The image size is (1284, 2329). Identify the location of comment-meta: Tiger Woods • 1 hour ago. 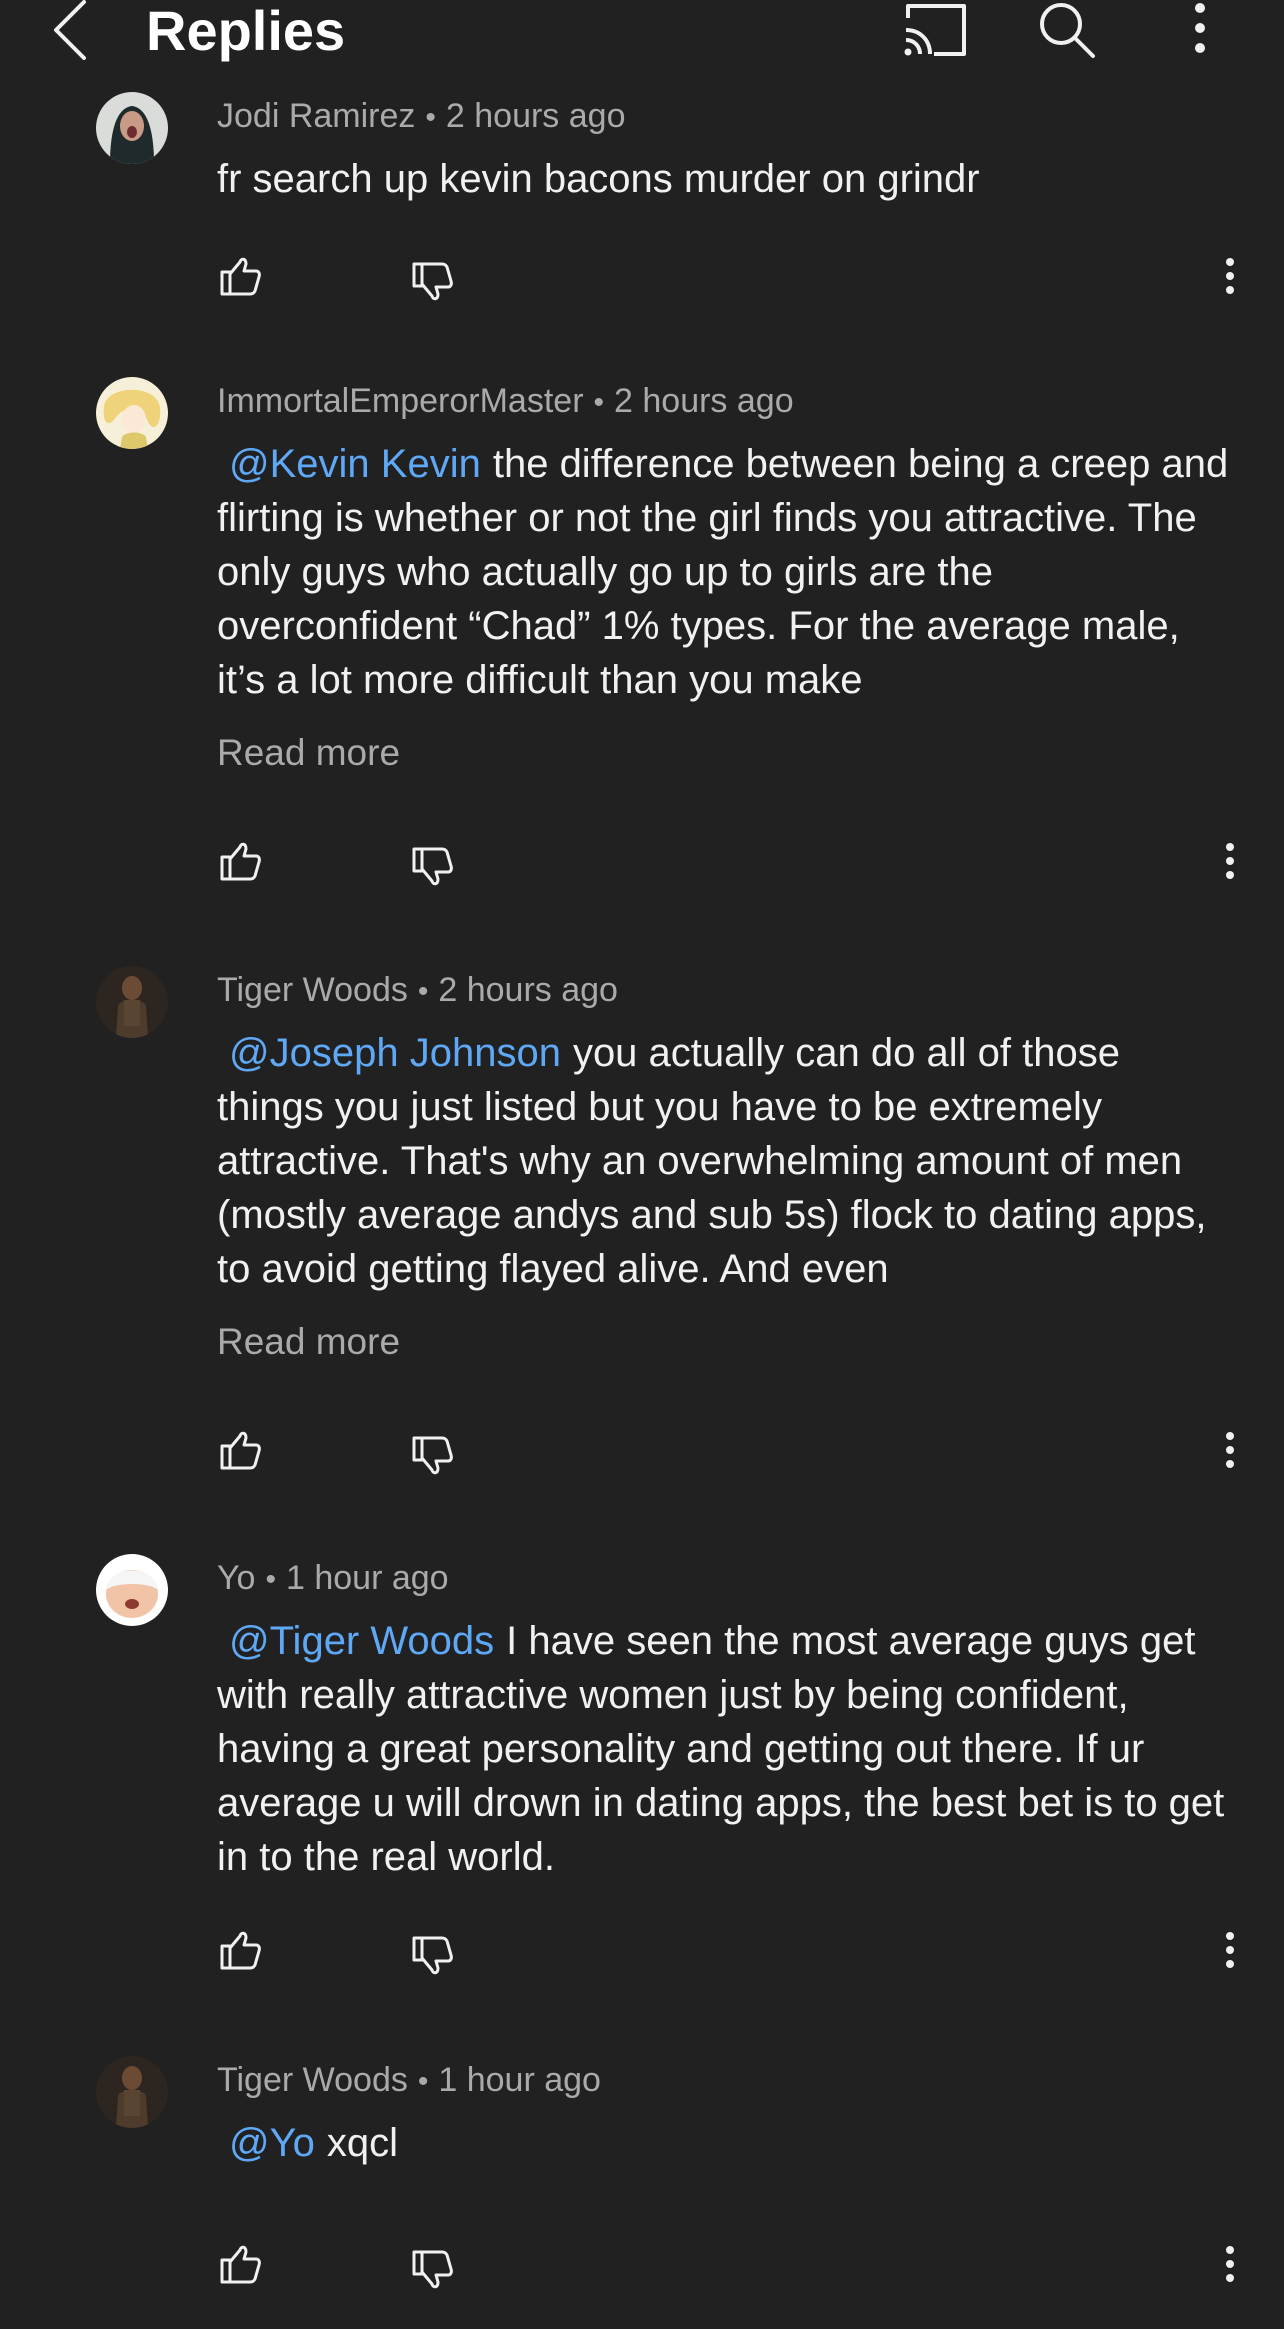
(409, 2081).